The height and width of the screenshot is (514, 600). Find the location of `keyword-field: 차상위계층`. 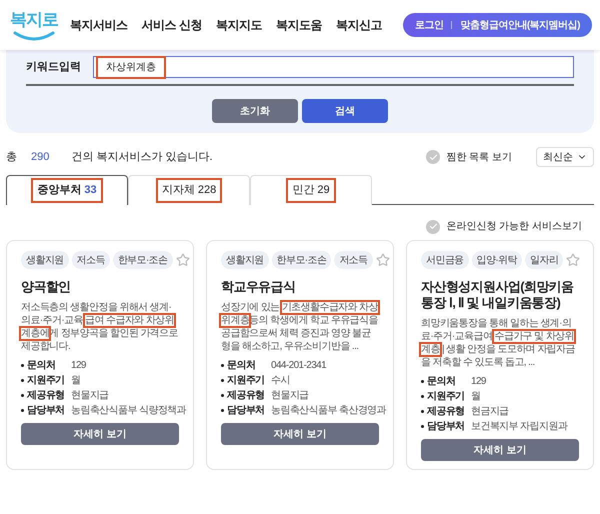

keyword-field: 차상위계층 is located at coordinates (333, 67).